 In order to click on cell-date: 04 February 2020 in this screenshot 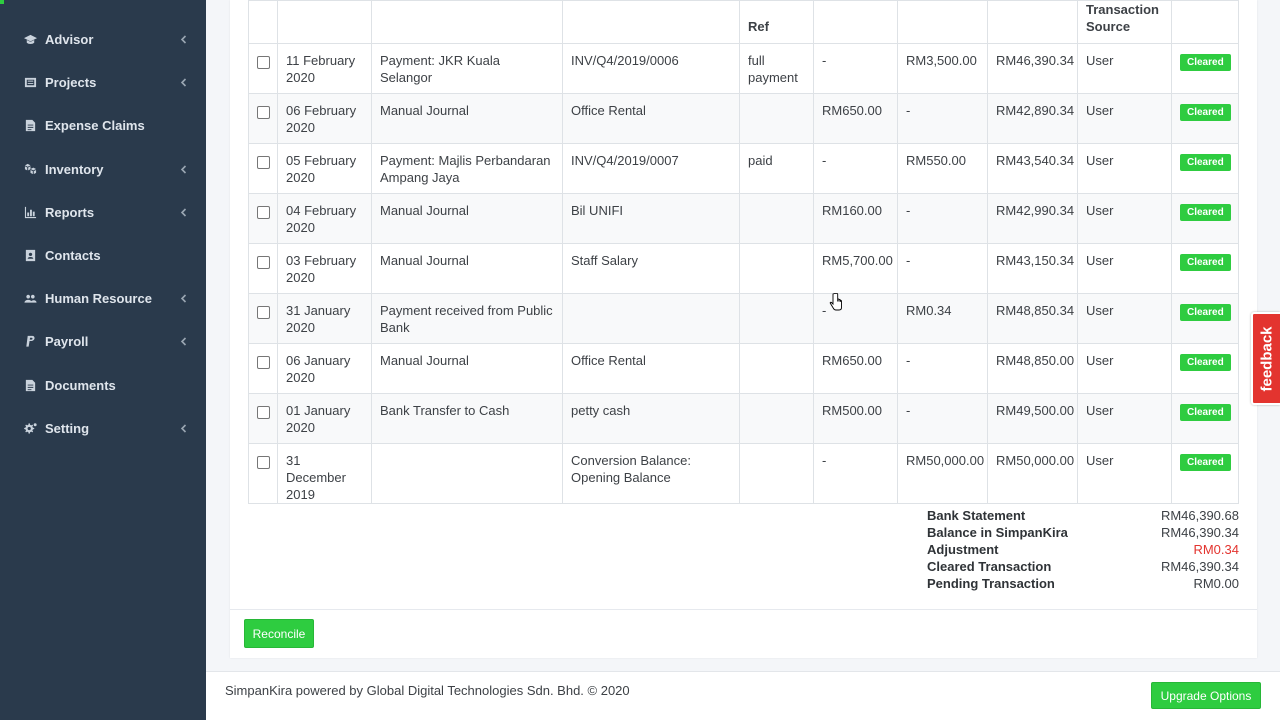, I will do `click(324, 218)`.